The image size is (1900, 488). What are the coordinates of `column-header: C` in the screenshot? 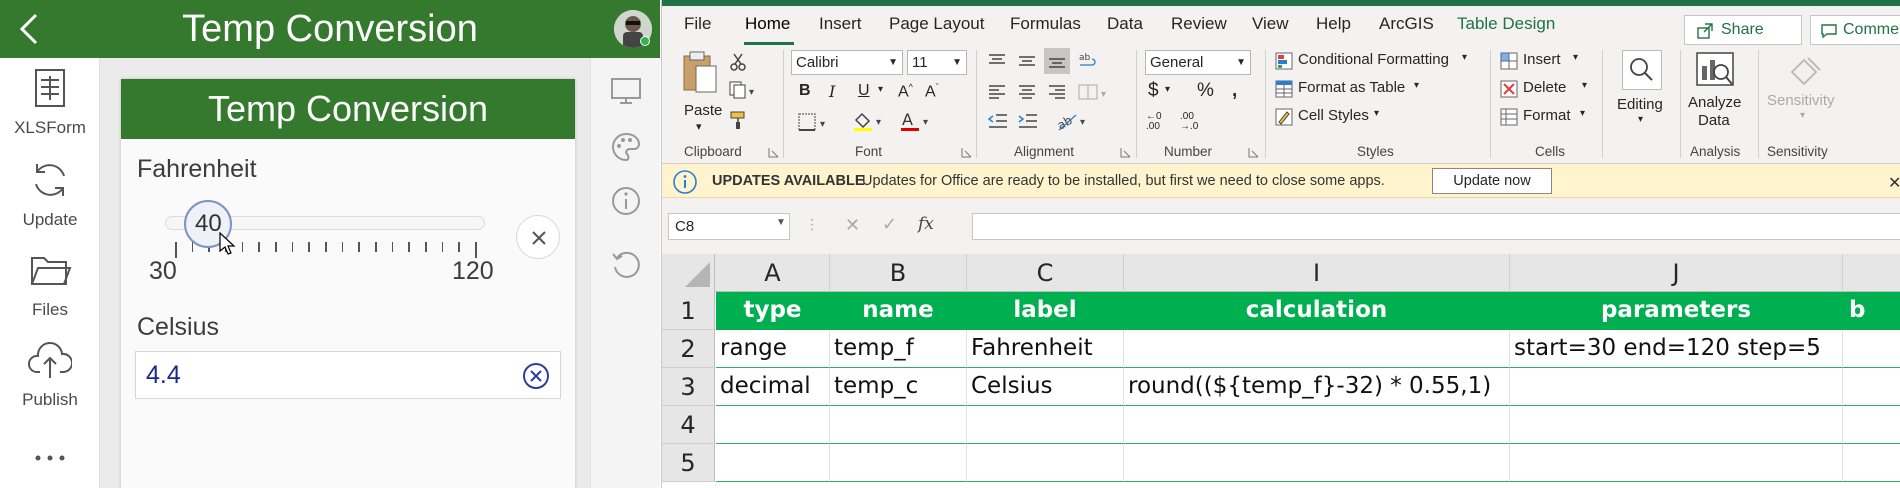 It's located at (1045, 273).